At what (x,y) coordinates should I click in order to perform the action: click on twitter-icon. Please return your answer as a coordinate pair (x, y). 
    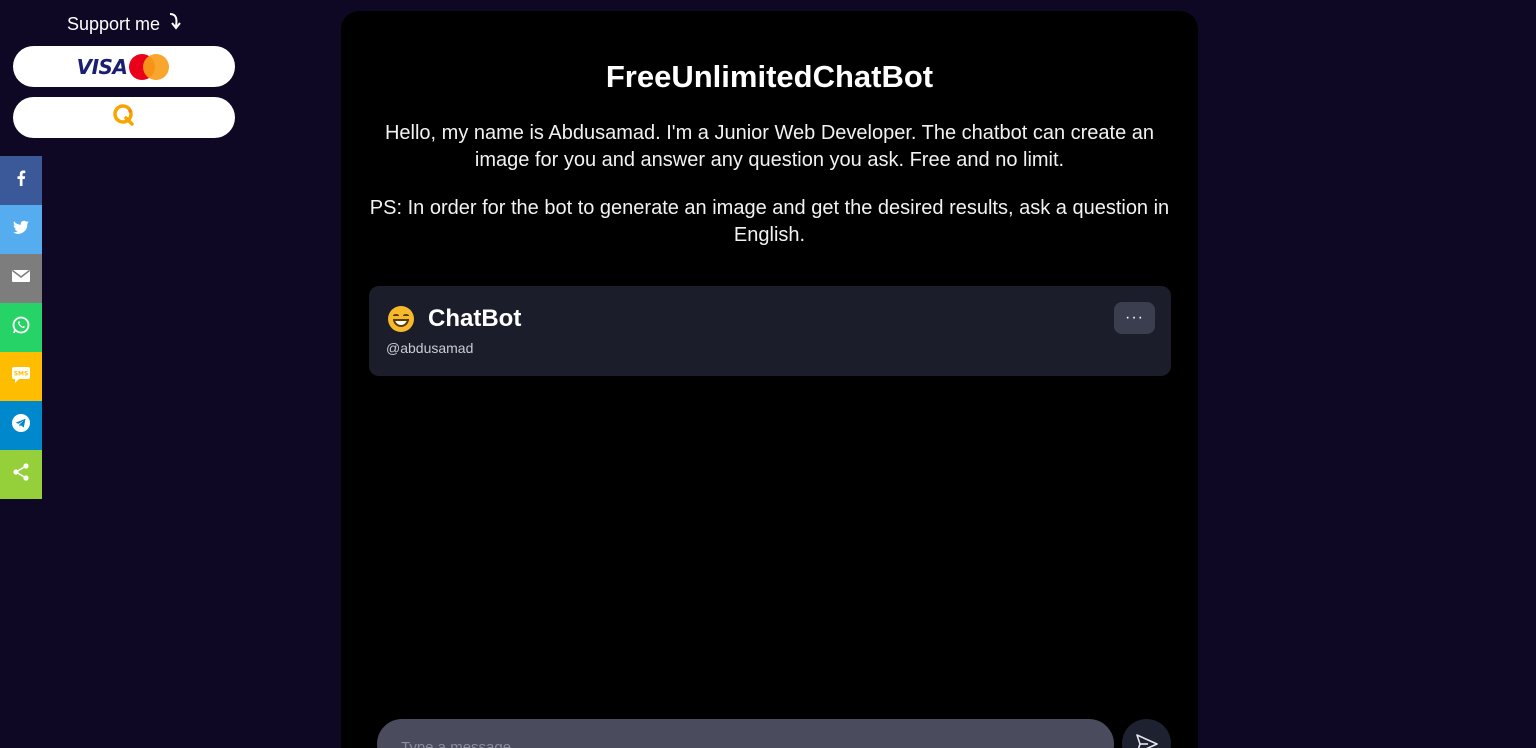
    Looking at the image, I should click on (21, 229).